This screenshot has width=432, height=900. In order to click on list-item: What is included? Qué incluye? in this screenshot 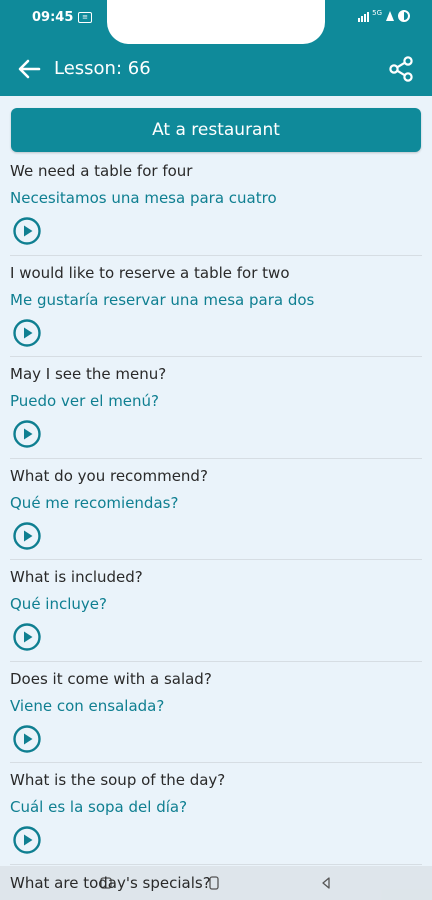, I will do `click(216, 611)`.